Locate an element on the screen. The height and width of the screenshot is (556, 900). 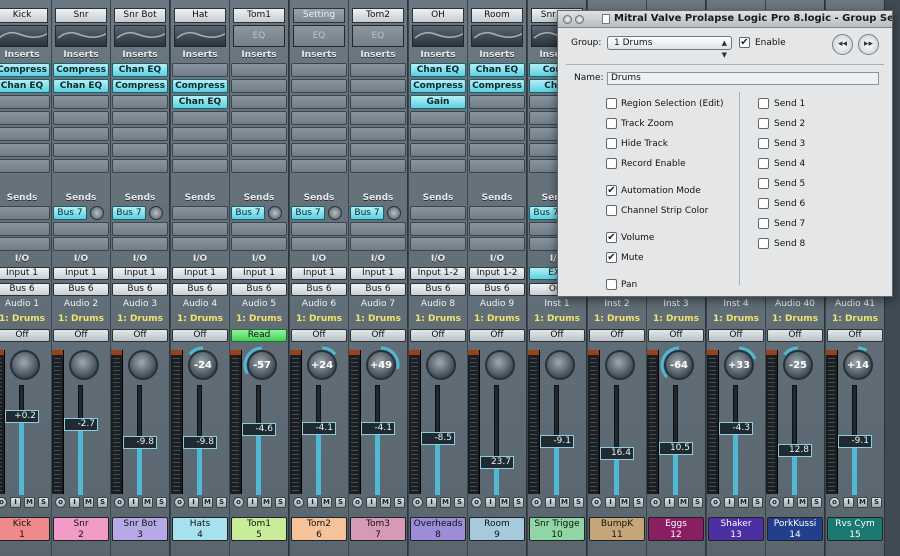
pan-knob: +33 is located at coordinates (739, 365).